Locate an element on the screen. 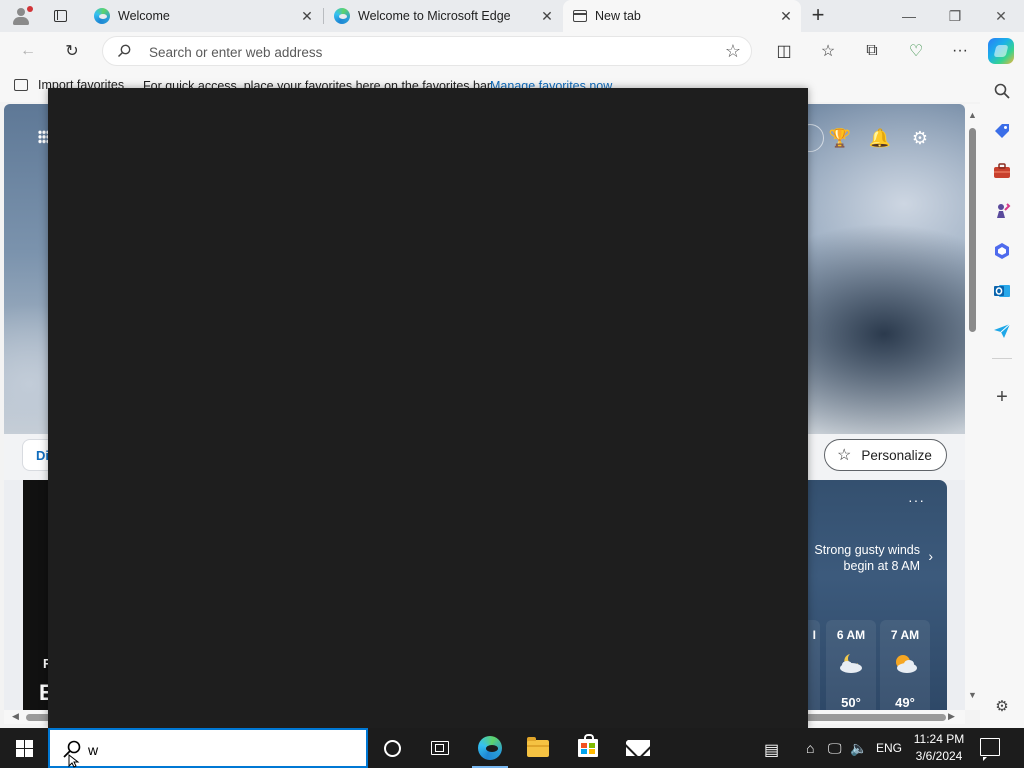  drop-send-icon is located at coordinates (1002, 331).